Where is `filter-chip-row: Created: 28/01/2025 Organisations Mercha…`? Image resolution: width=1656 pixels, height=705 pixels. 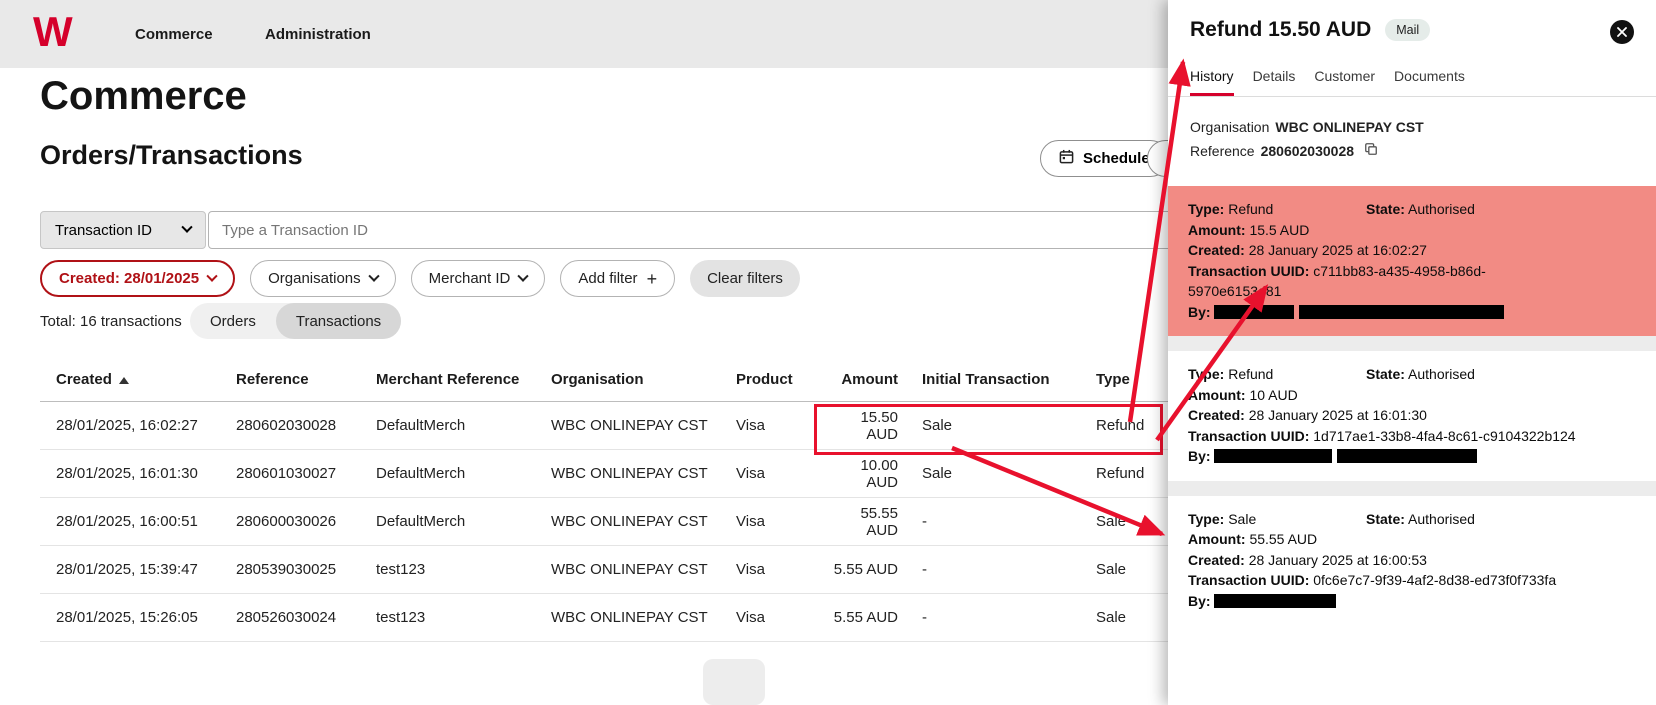 filter-chip-row: Created: 28/01/2025 Organisations Mercha… is located at coordinates (420, 278).